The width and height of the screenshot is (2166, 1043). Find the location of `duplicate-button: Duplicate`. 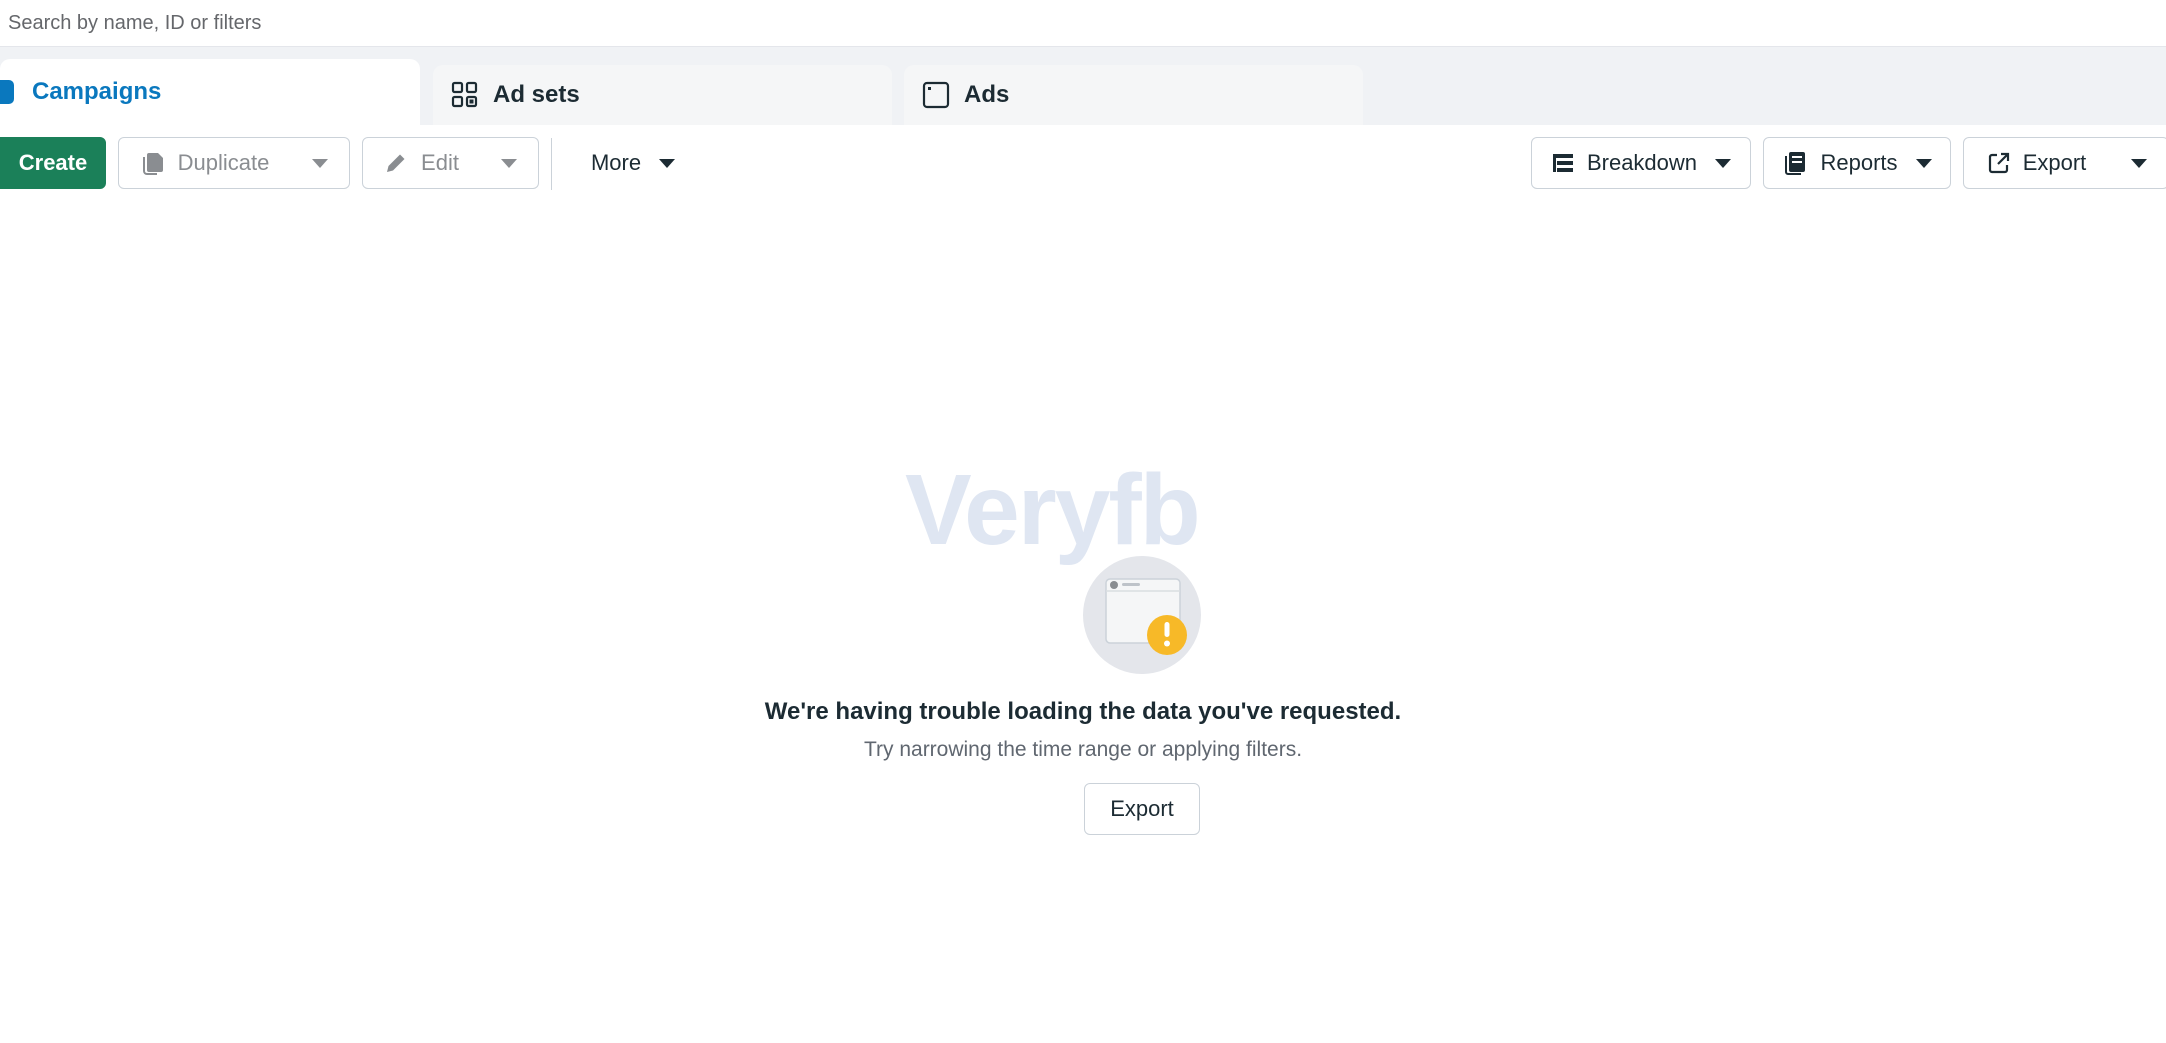

duplicate-button: Duplicate is located at coordinates (204, 163).